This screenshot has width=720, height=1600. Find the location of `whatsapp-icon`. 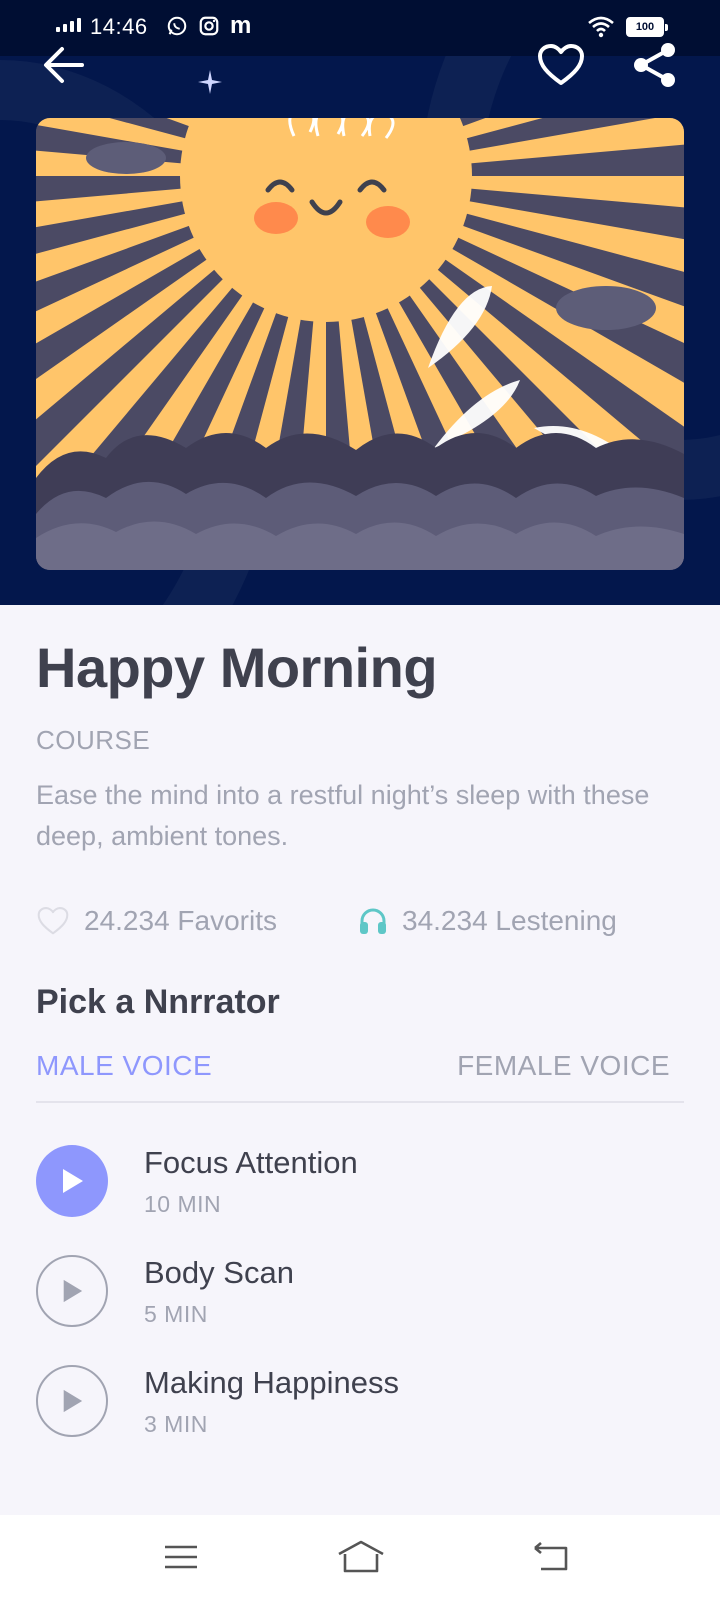

whatsapp-icon is located at coordinates (177, 26).